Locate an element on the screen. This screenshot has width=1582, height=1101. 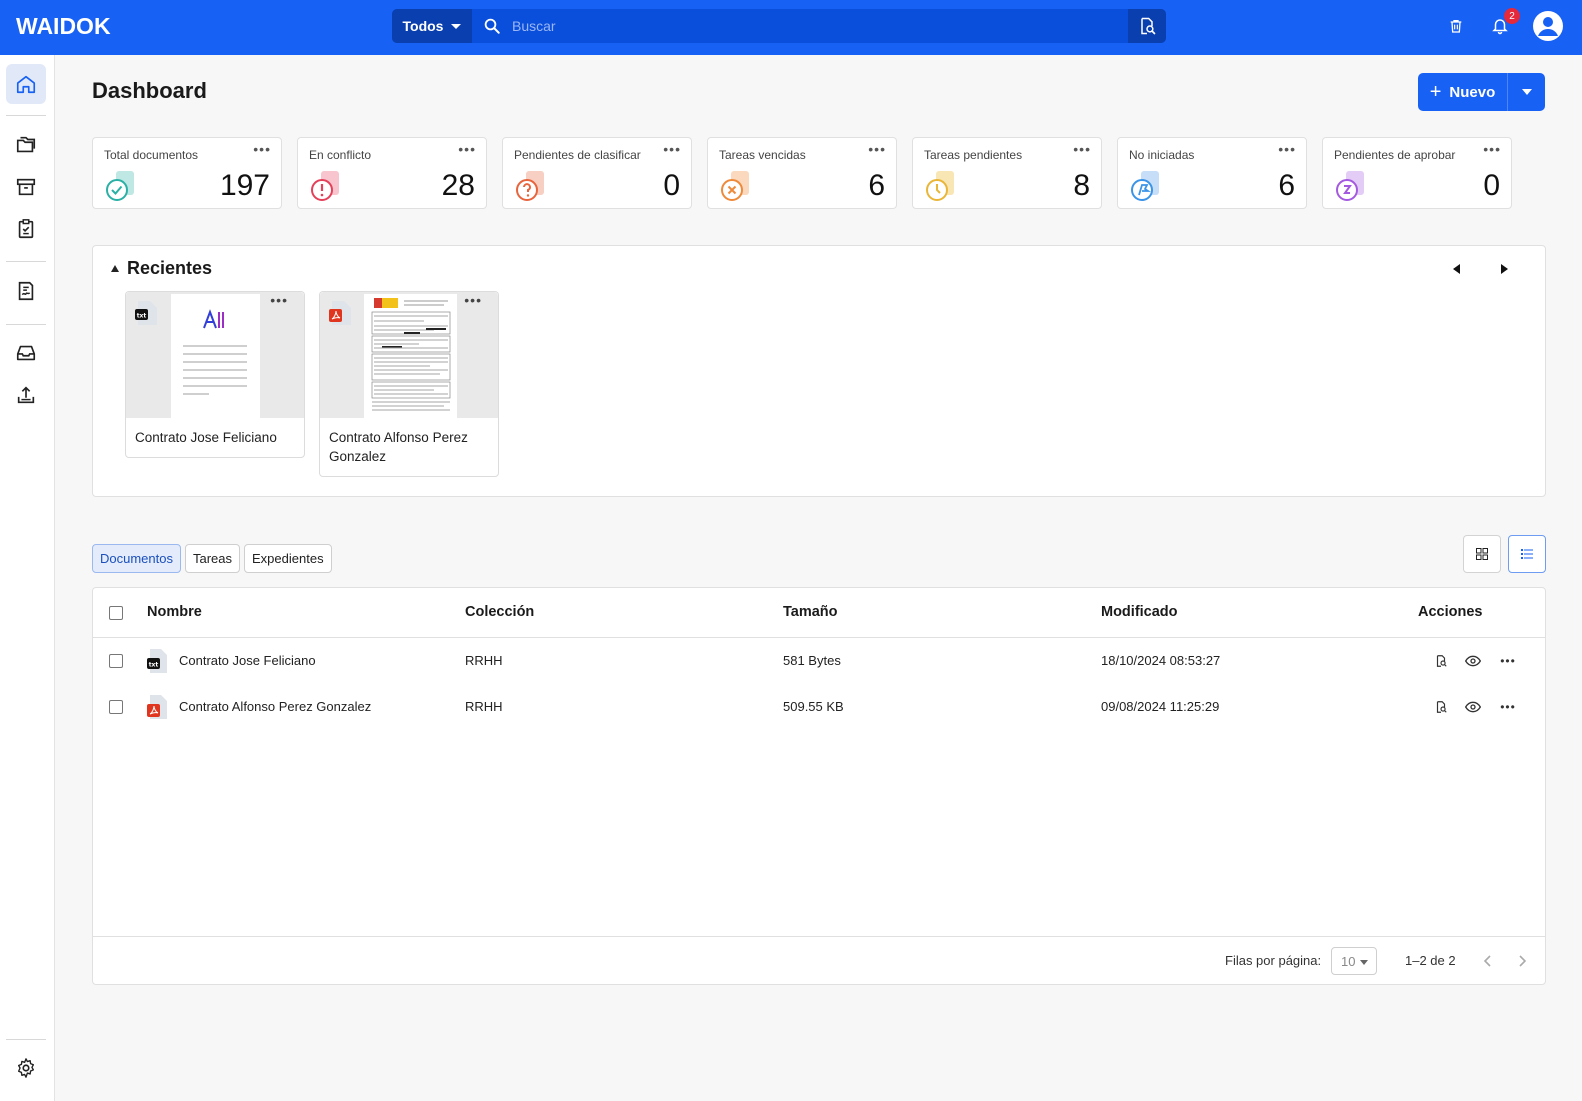
recent-card: ••• Contrato Alfonso Perez Gonzalez is located at coordinates (409, 384).